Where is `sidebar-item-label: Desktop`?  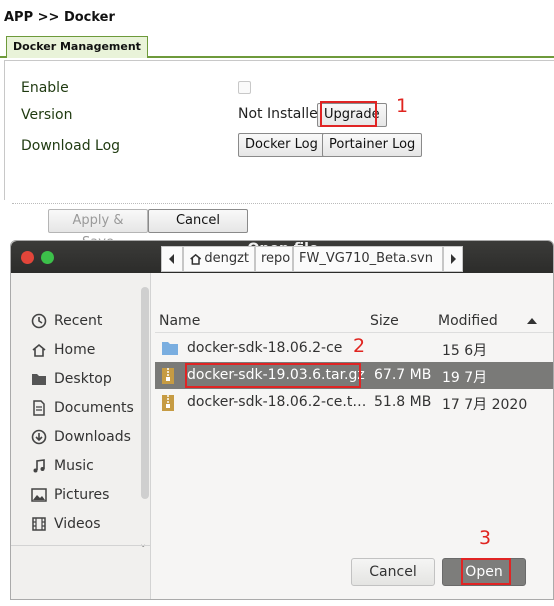 sidebar-item-label: Desktop is located at coordinates (83, 379).